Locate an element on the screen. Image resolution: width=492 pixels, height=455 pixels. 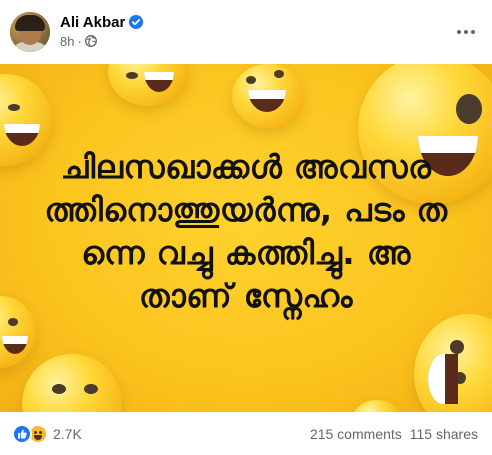
avatar-glasses is located at coordinates (30, 31).